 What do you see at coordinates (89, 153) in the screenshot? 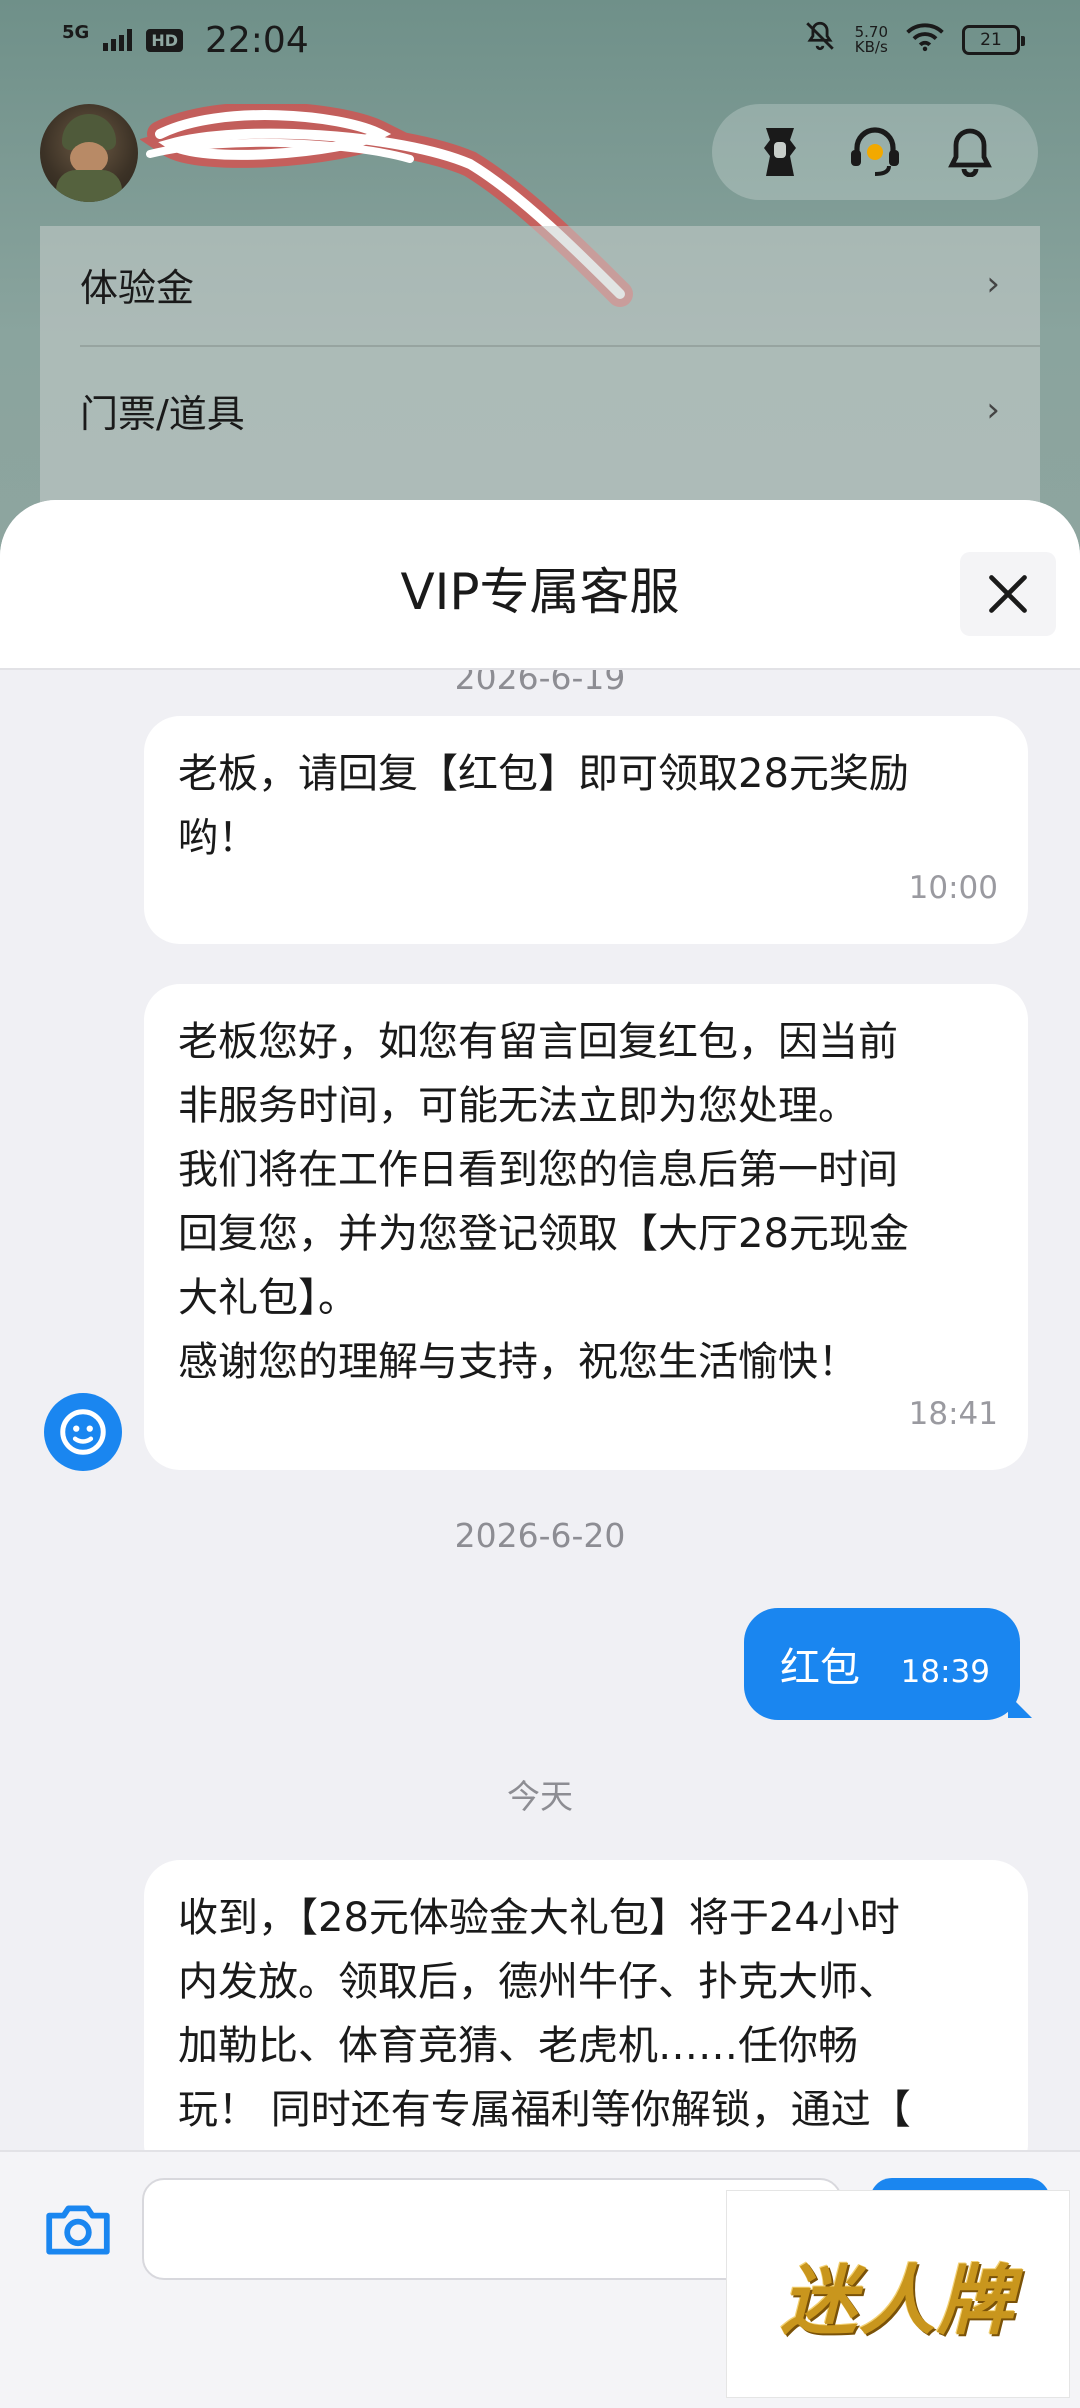
I see `user-avatar` at bounding box center [89, 153].